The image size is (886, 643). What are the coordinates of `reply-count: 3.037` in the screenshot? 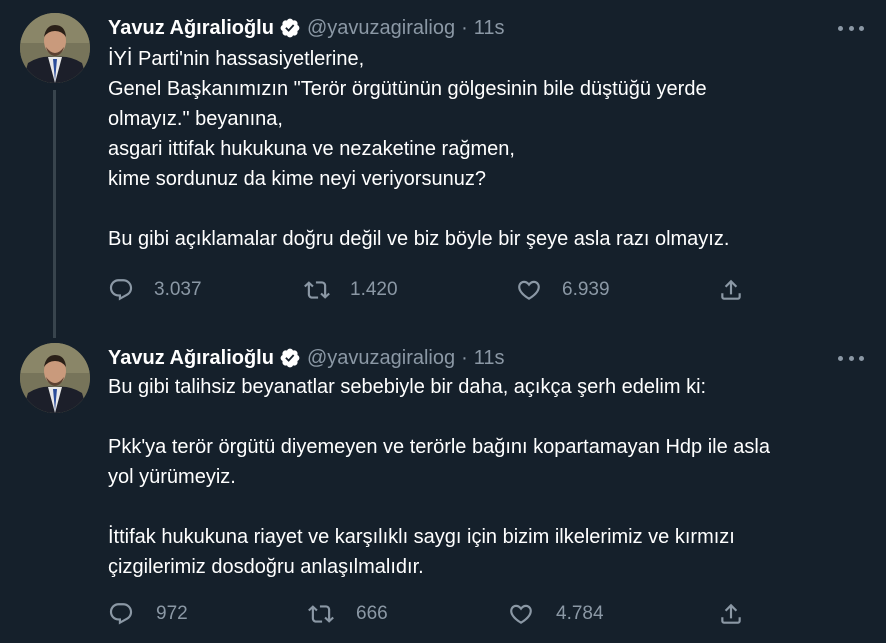 It's located at (178, 289).